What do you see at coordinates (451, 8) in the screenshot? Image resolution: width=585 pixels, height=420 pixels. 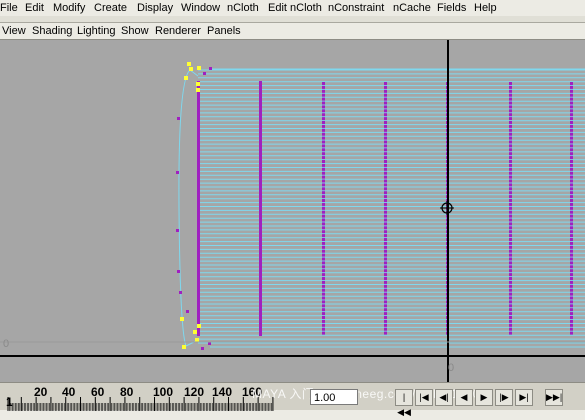 I see `menu-fields: Fields` at bounding box center [451, 8].